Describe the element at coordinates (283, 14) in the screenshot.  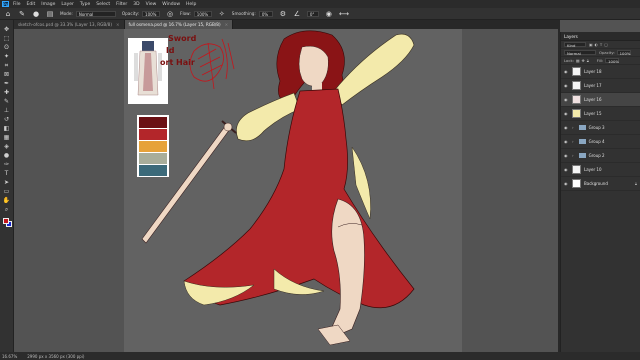
I see `smoothing-settings-icon: ⚙` at that location.